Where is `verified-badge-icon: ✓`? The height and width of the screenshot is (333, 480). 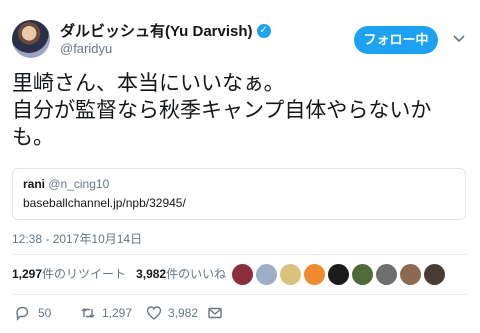
verified-badge-icon: ✓ is located at coordinates (263, 31).